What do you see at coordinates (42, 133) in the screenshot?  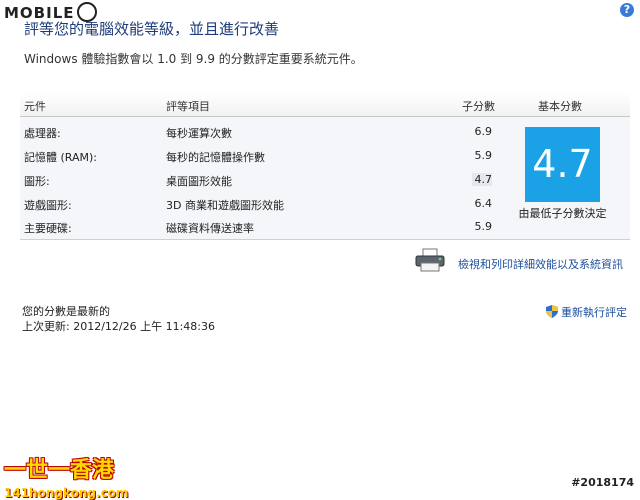 I see `component-name: 處理器:` at bounding box center [42, 133].